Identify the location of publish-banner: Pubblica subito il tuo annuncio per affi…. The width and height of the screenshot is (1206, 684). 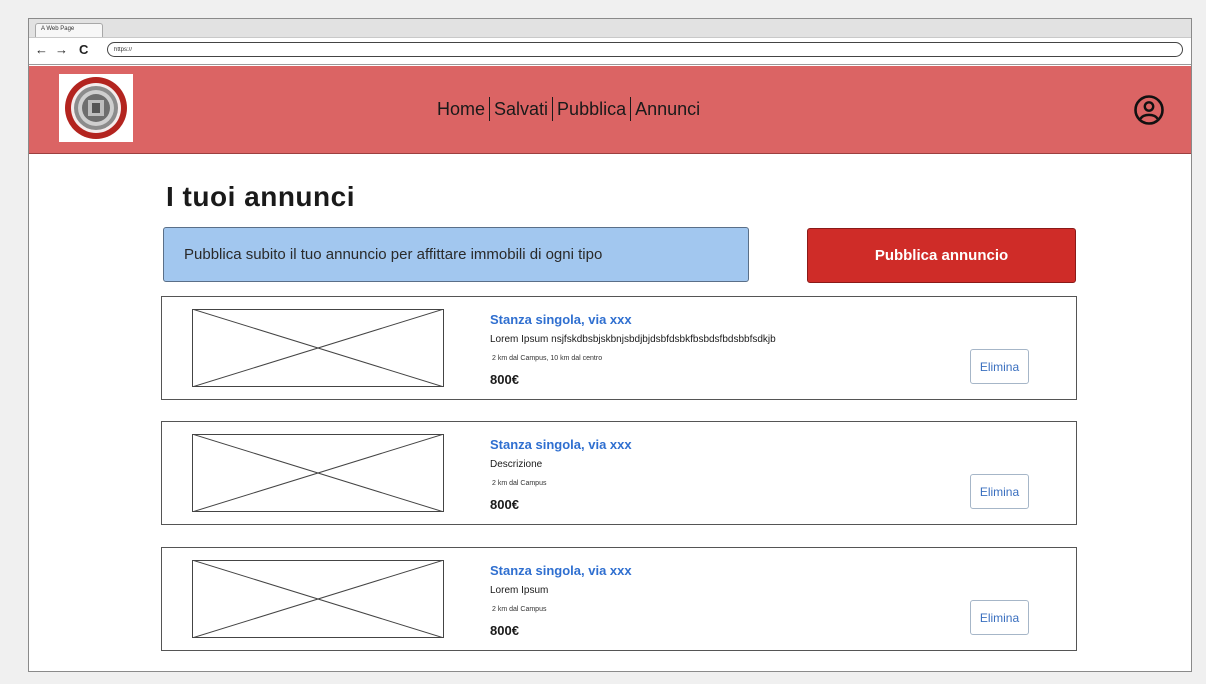
(456, 254).